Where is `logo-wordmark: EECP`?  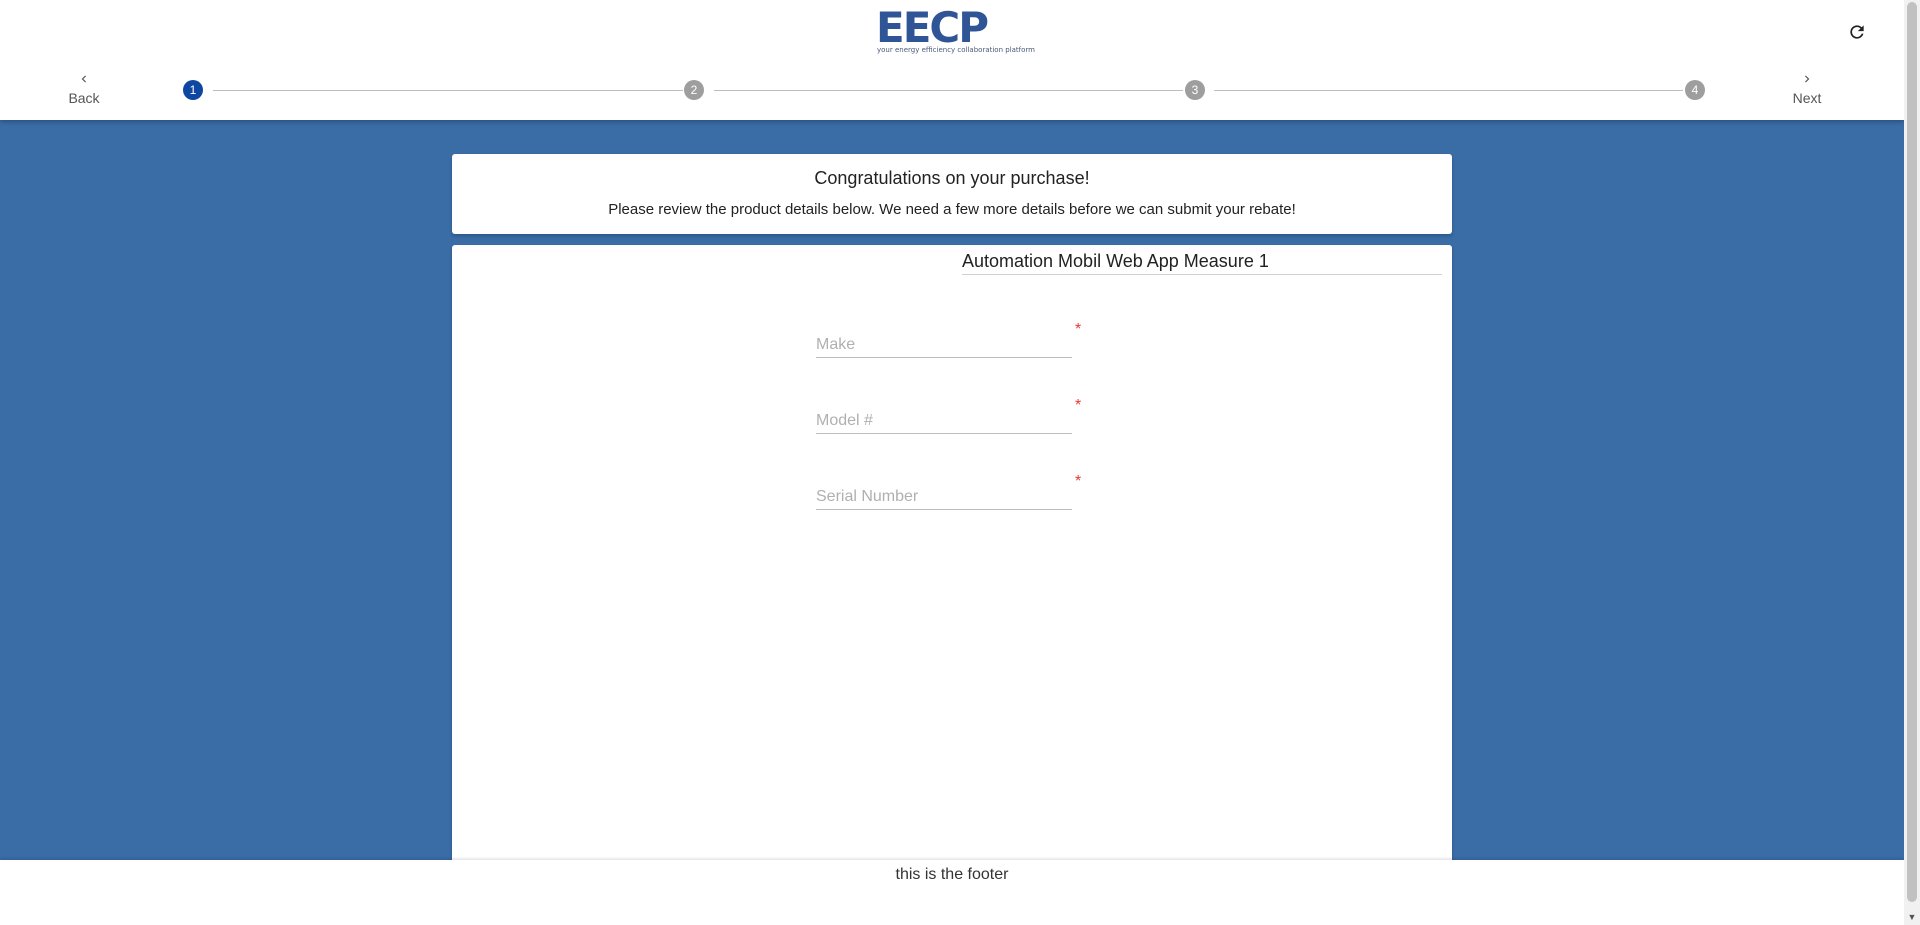
logo-wordmark: EECP is located at coordinates (932, 27).